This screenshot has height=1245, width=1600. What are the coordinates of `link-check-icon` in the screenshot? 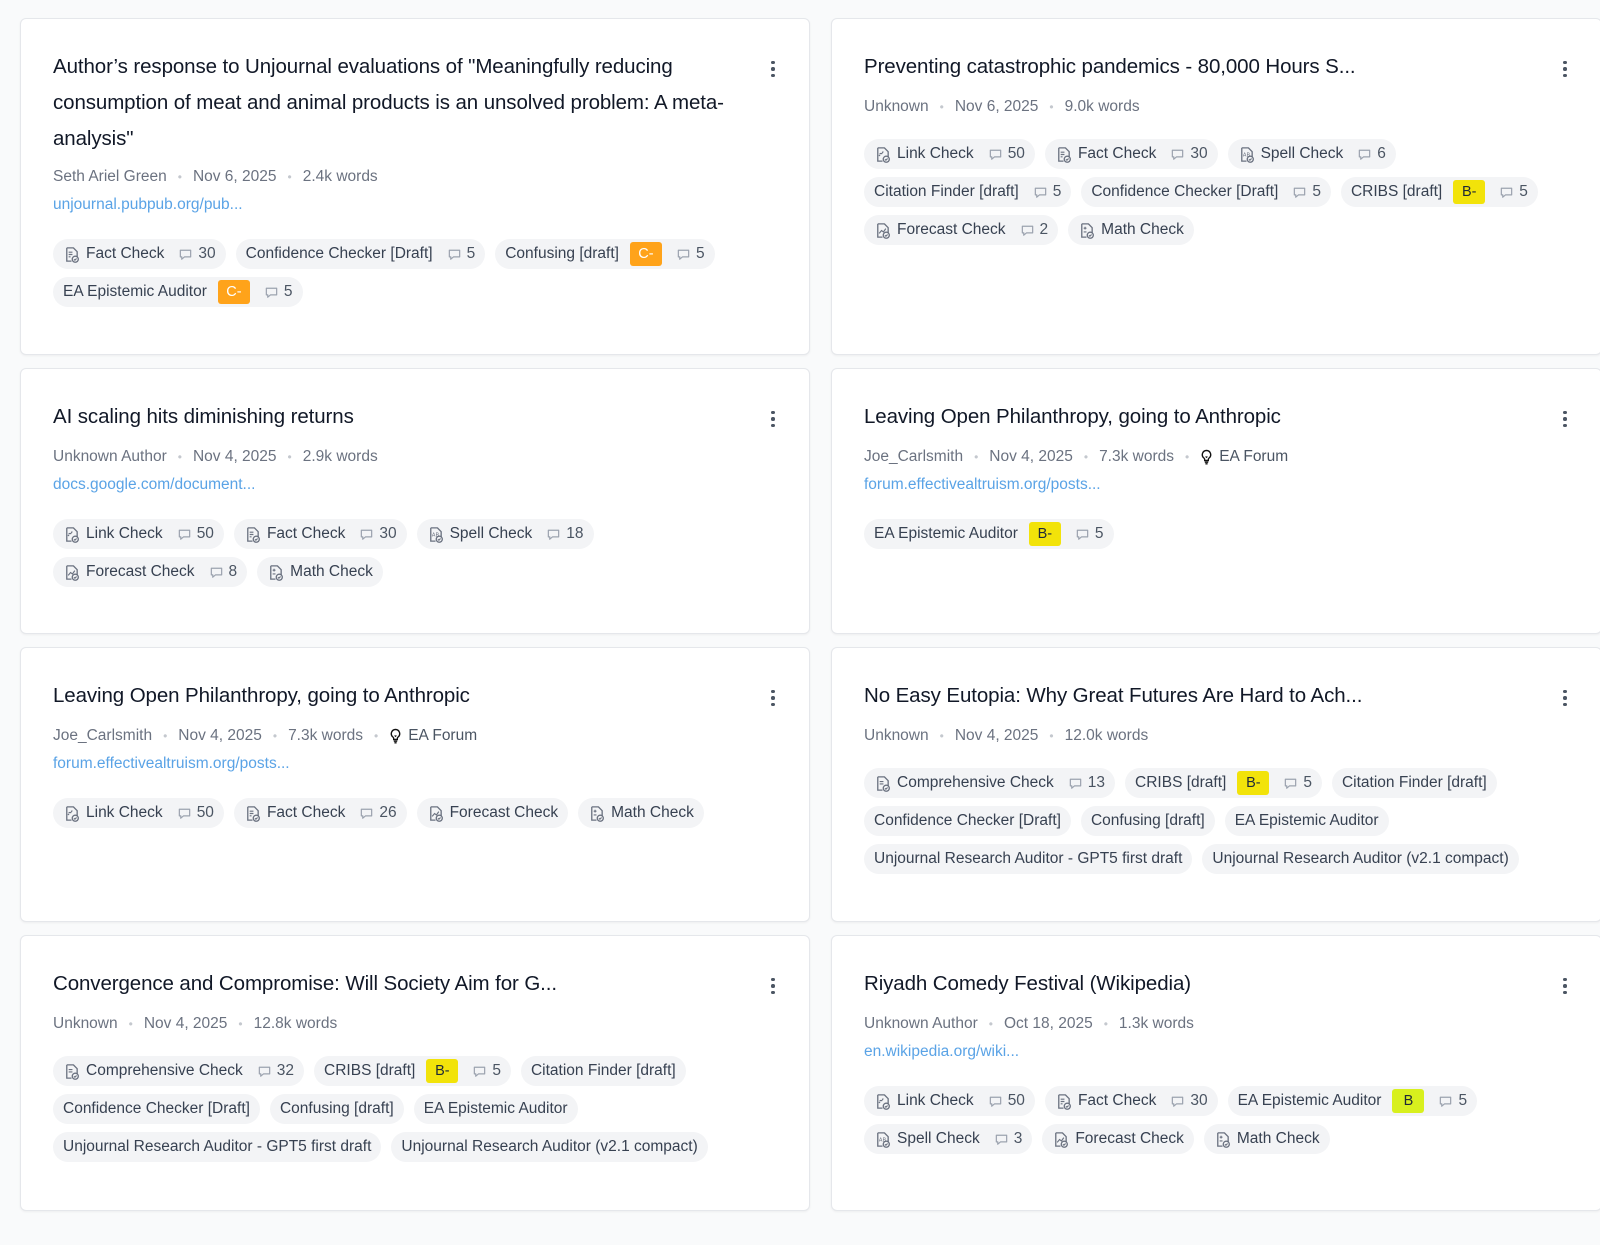 It's located at (883, 154).